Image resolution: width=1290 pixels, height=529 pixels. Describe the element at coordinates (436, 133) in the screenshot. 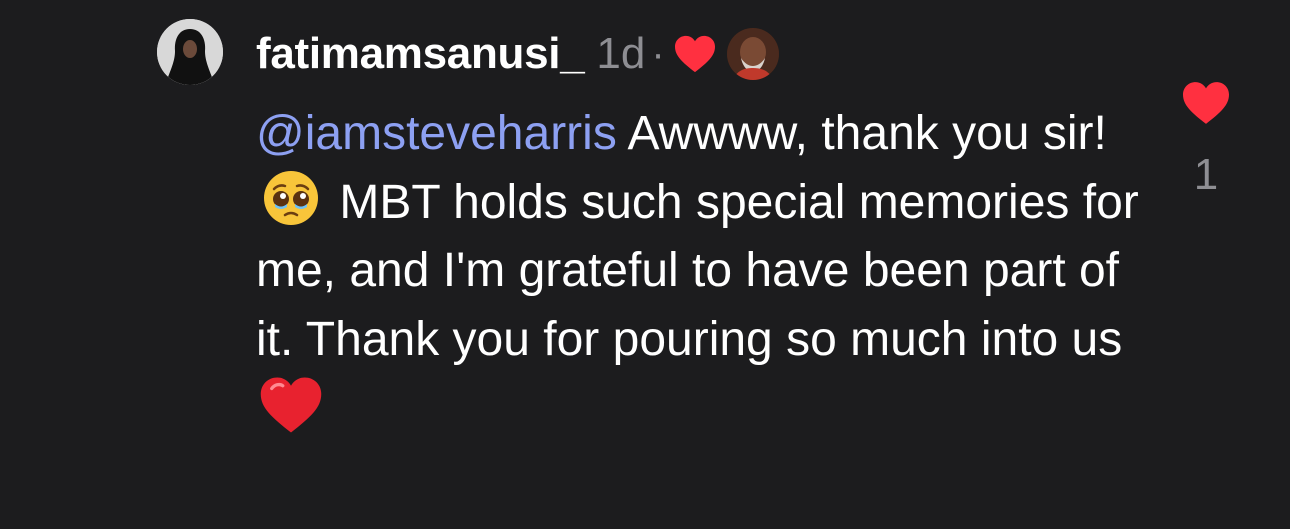

I see `mention-link: @iamsteveharris` at that location.